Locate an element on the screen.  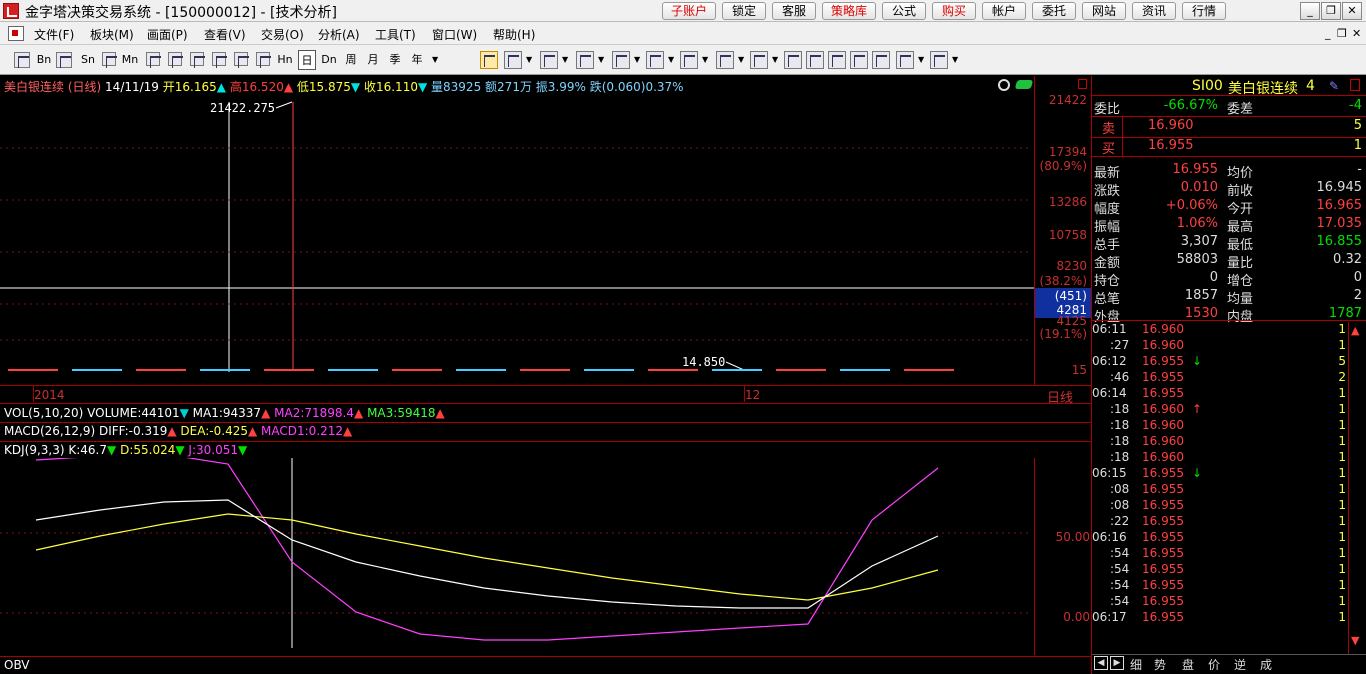
tab-next-icon: ▶ is located at coordinates (1117, 663).